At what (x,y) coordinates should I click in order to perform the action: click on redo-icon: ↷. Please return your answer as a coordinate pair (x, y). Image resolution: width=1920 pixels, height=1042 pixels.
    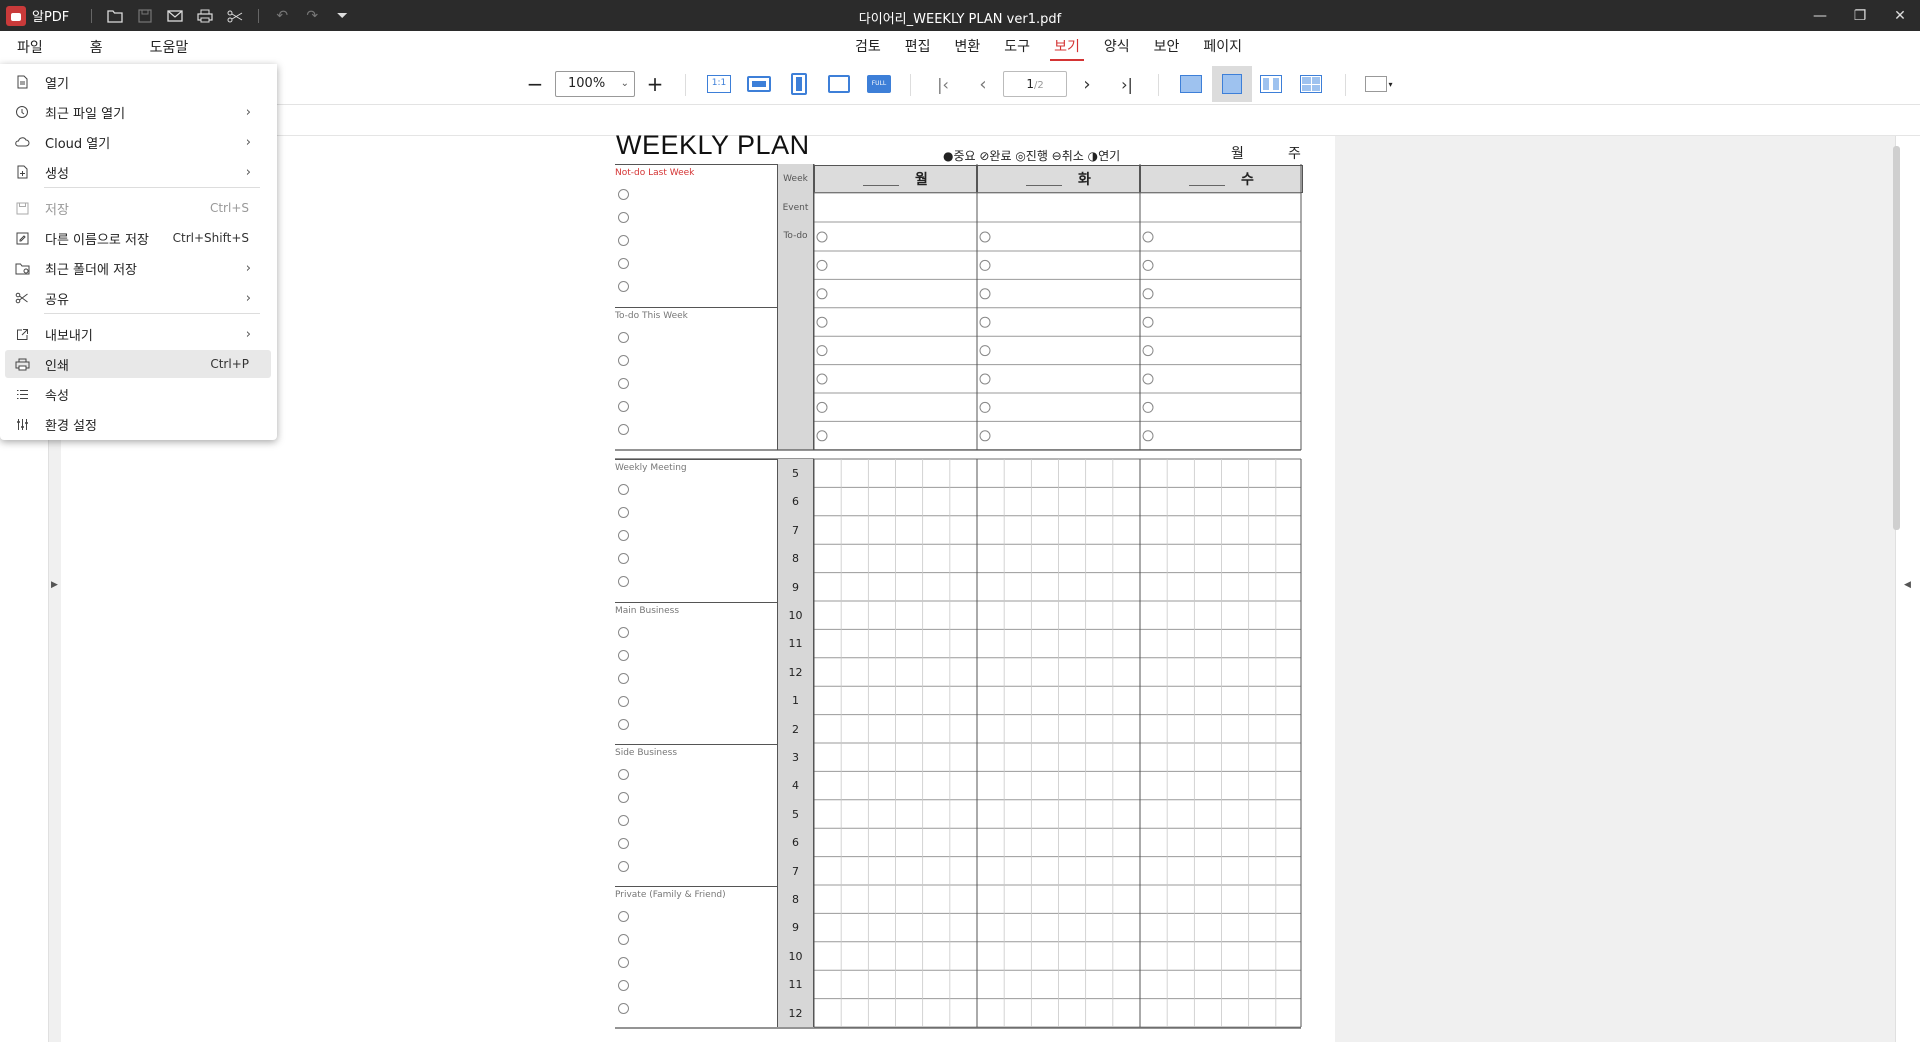
    Looking at the image, I should click on (312, 16).